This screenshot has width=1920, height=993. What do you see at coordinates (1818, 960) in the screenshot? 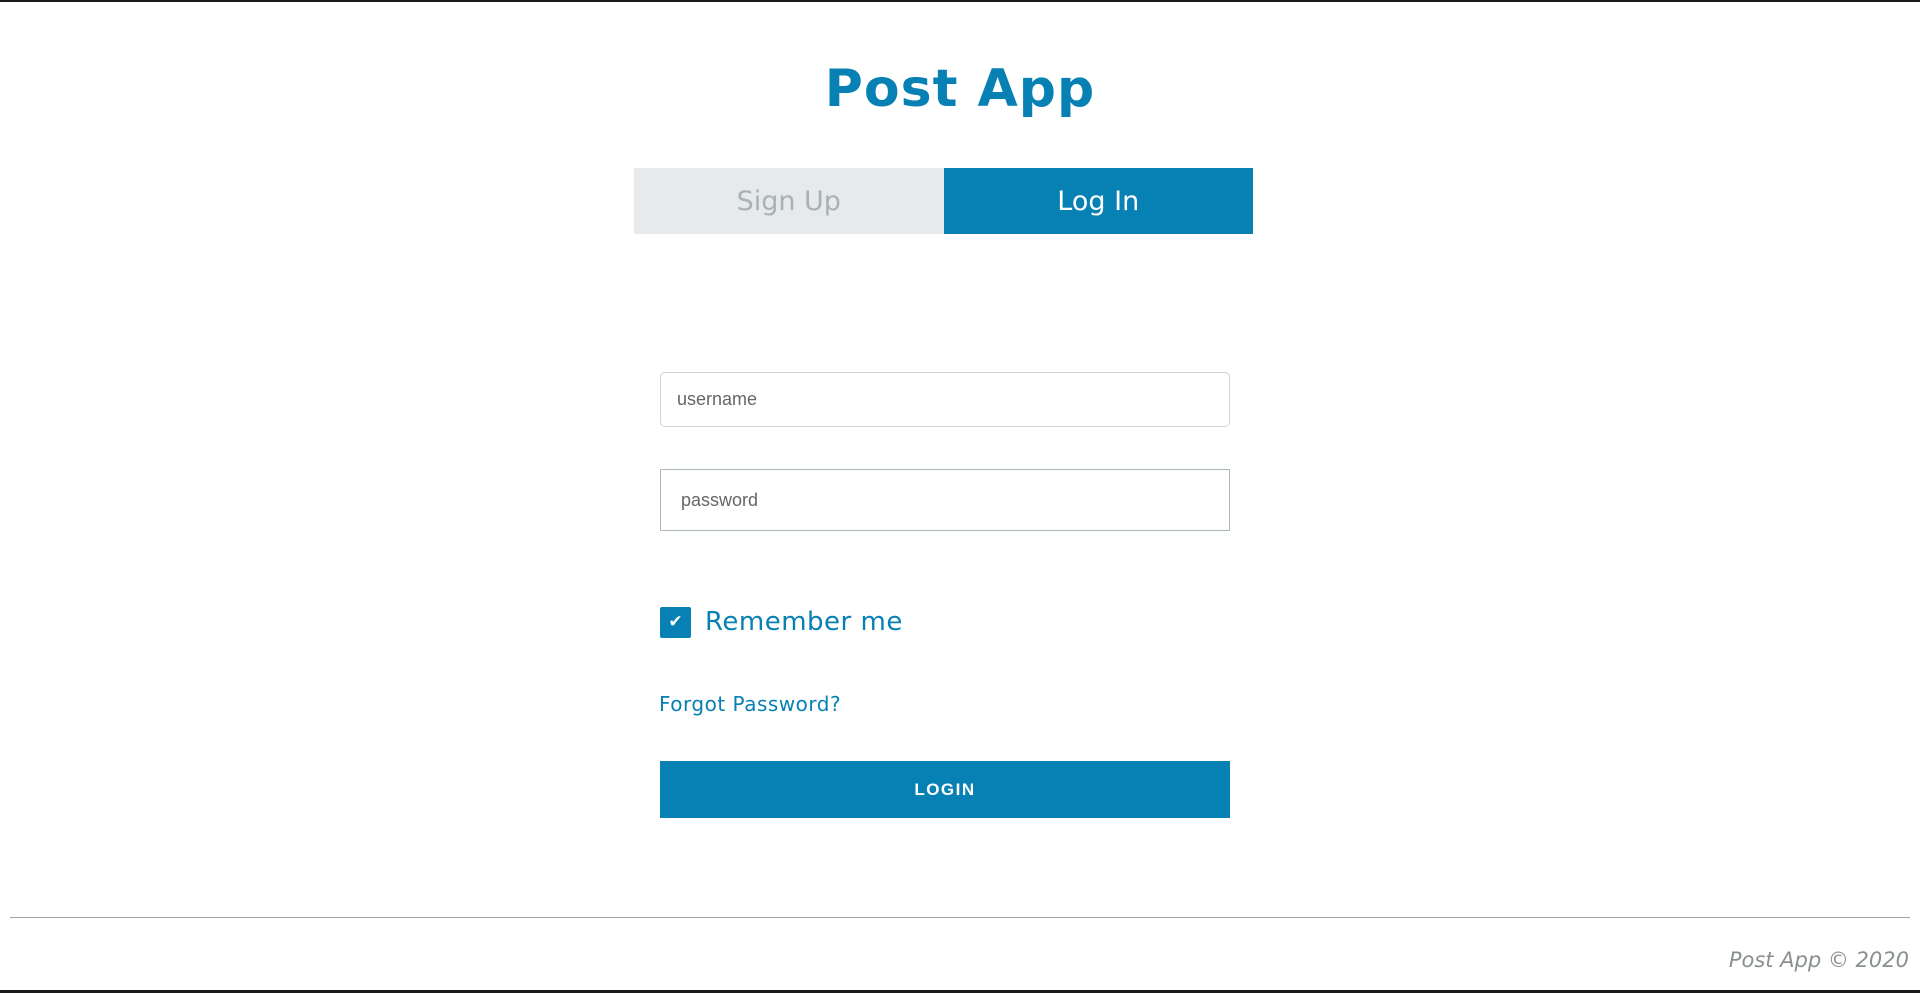
I see `footer-copyright: Post App © 2020` at bounding box center [1818, 960].